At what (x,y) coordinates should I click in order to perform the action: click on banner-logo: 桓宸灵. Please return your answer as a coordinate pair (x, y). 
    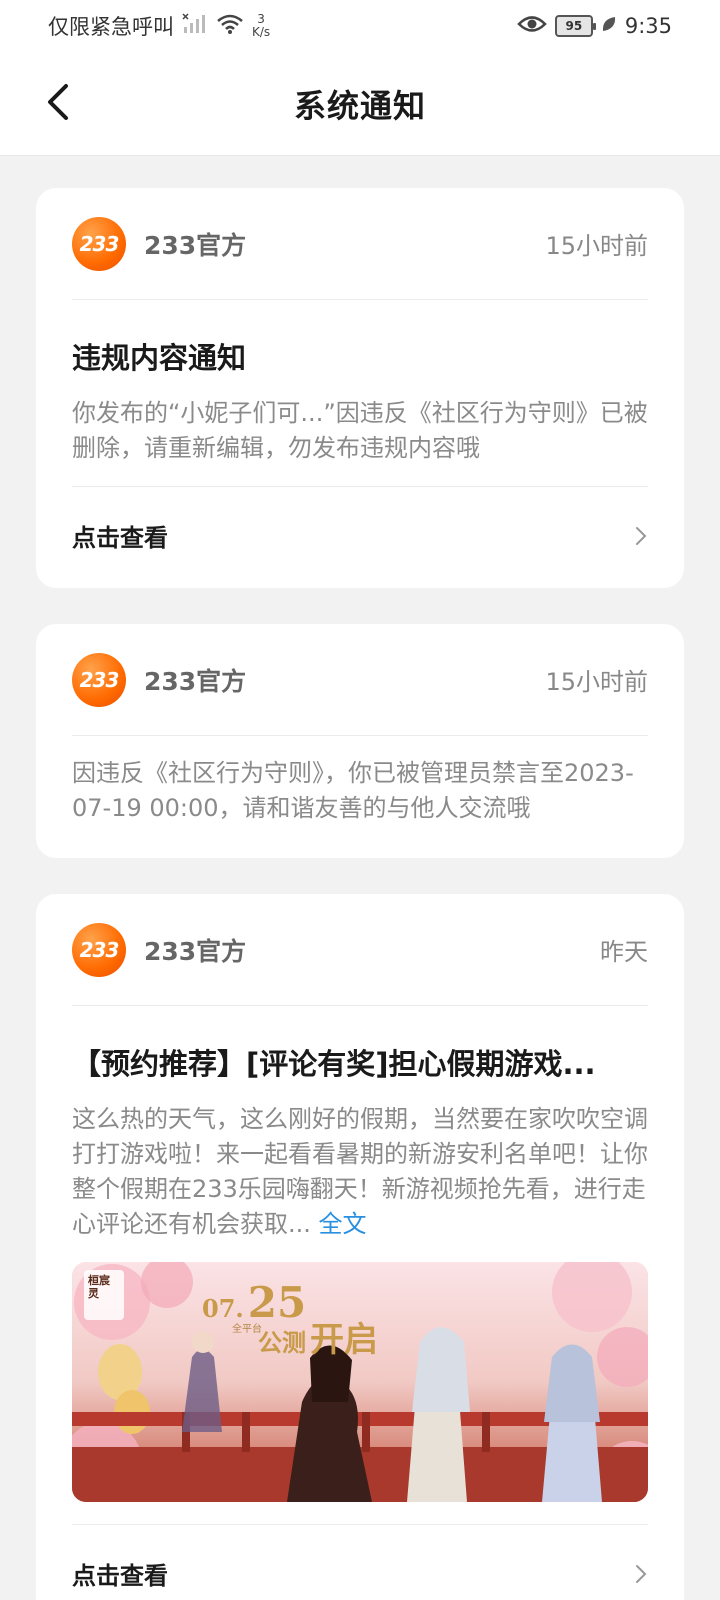
    Looking at the image, I should click on (104, 1287).